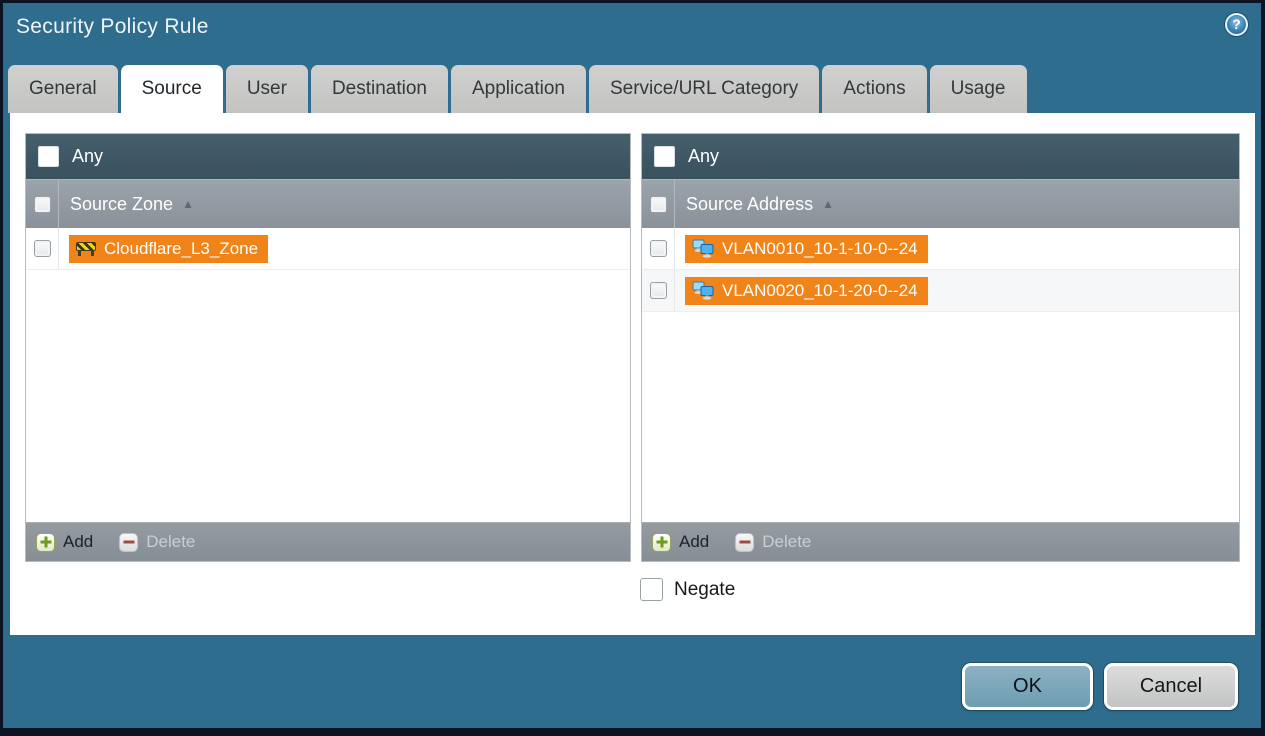 The width and height of the screenshot is (1265, 736). I want to click on source-zone-column-label: Source Zone ▲, so click(132, 204).